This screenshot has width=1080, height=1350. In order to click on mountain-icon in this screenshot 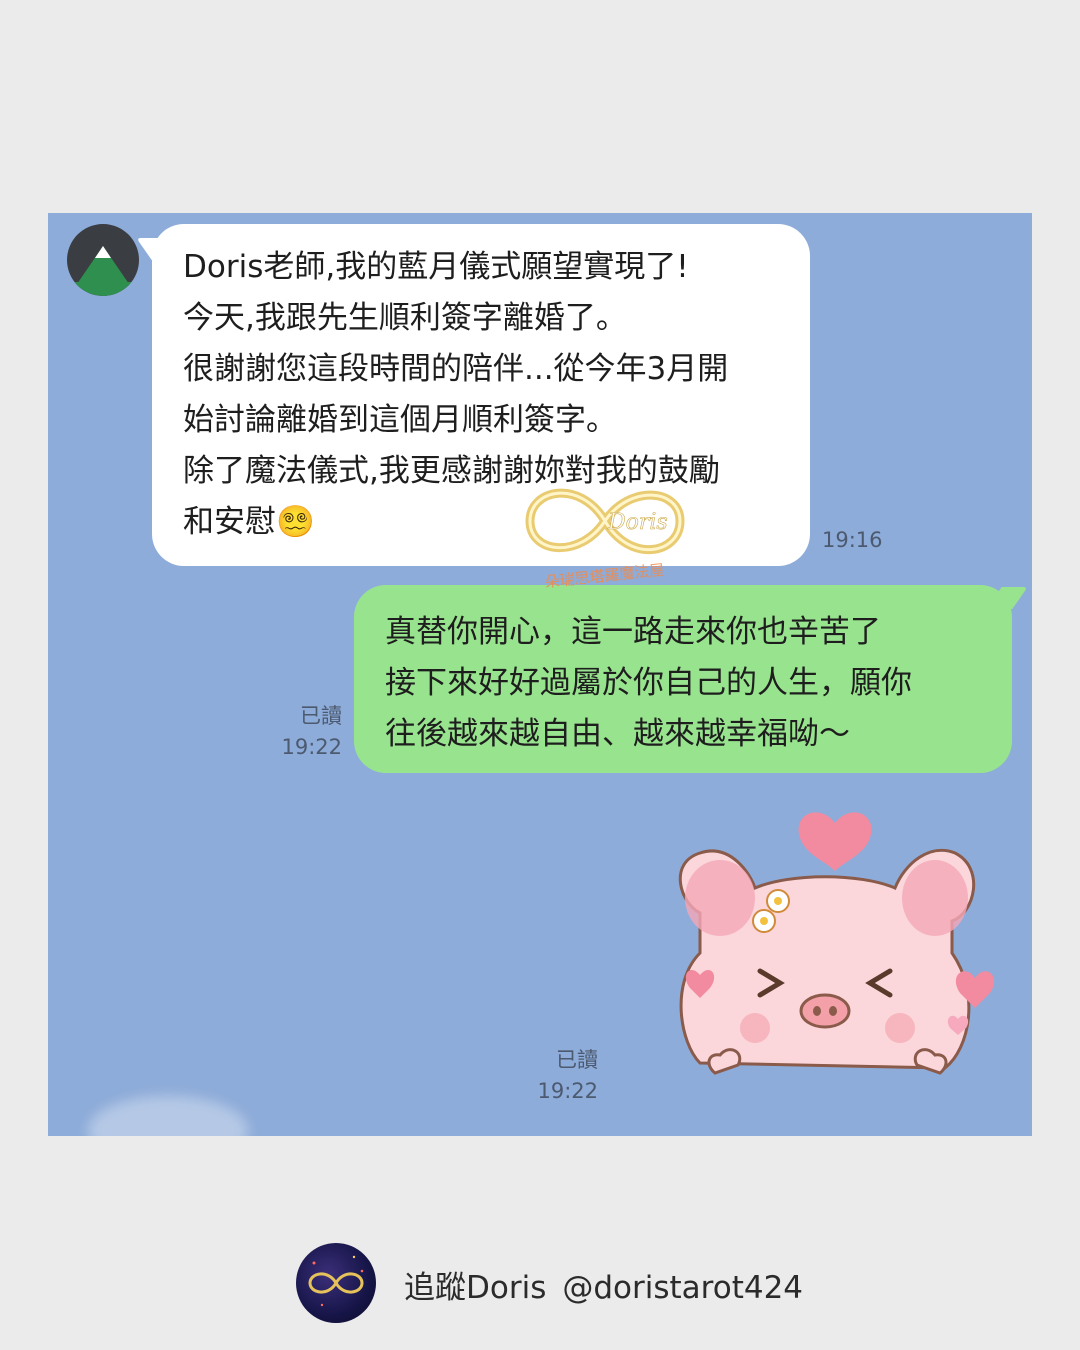, I will do `click(103, 271)`.